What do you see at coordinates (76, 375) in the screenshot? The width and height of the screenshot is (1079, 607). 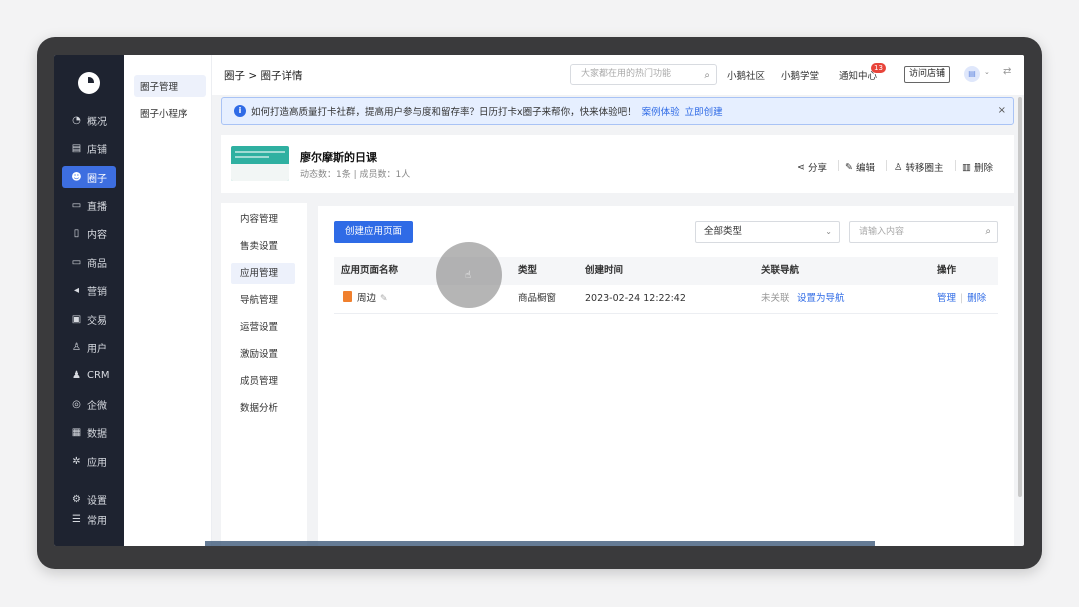 I see `crm-icon: ♟` at bounding box center [76, 375].